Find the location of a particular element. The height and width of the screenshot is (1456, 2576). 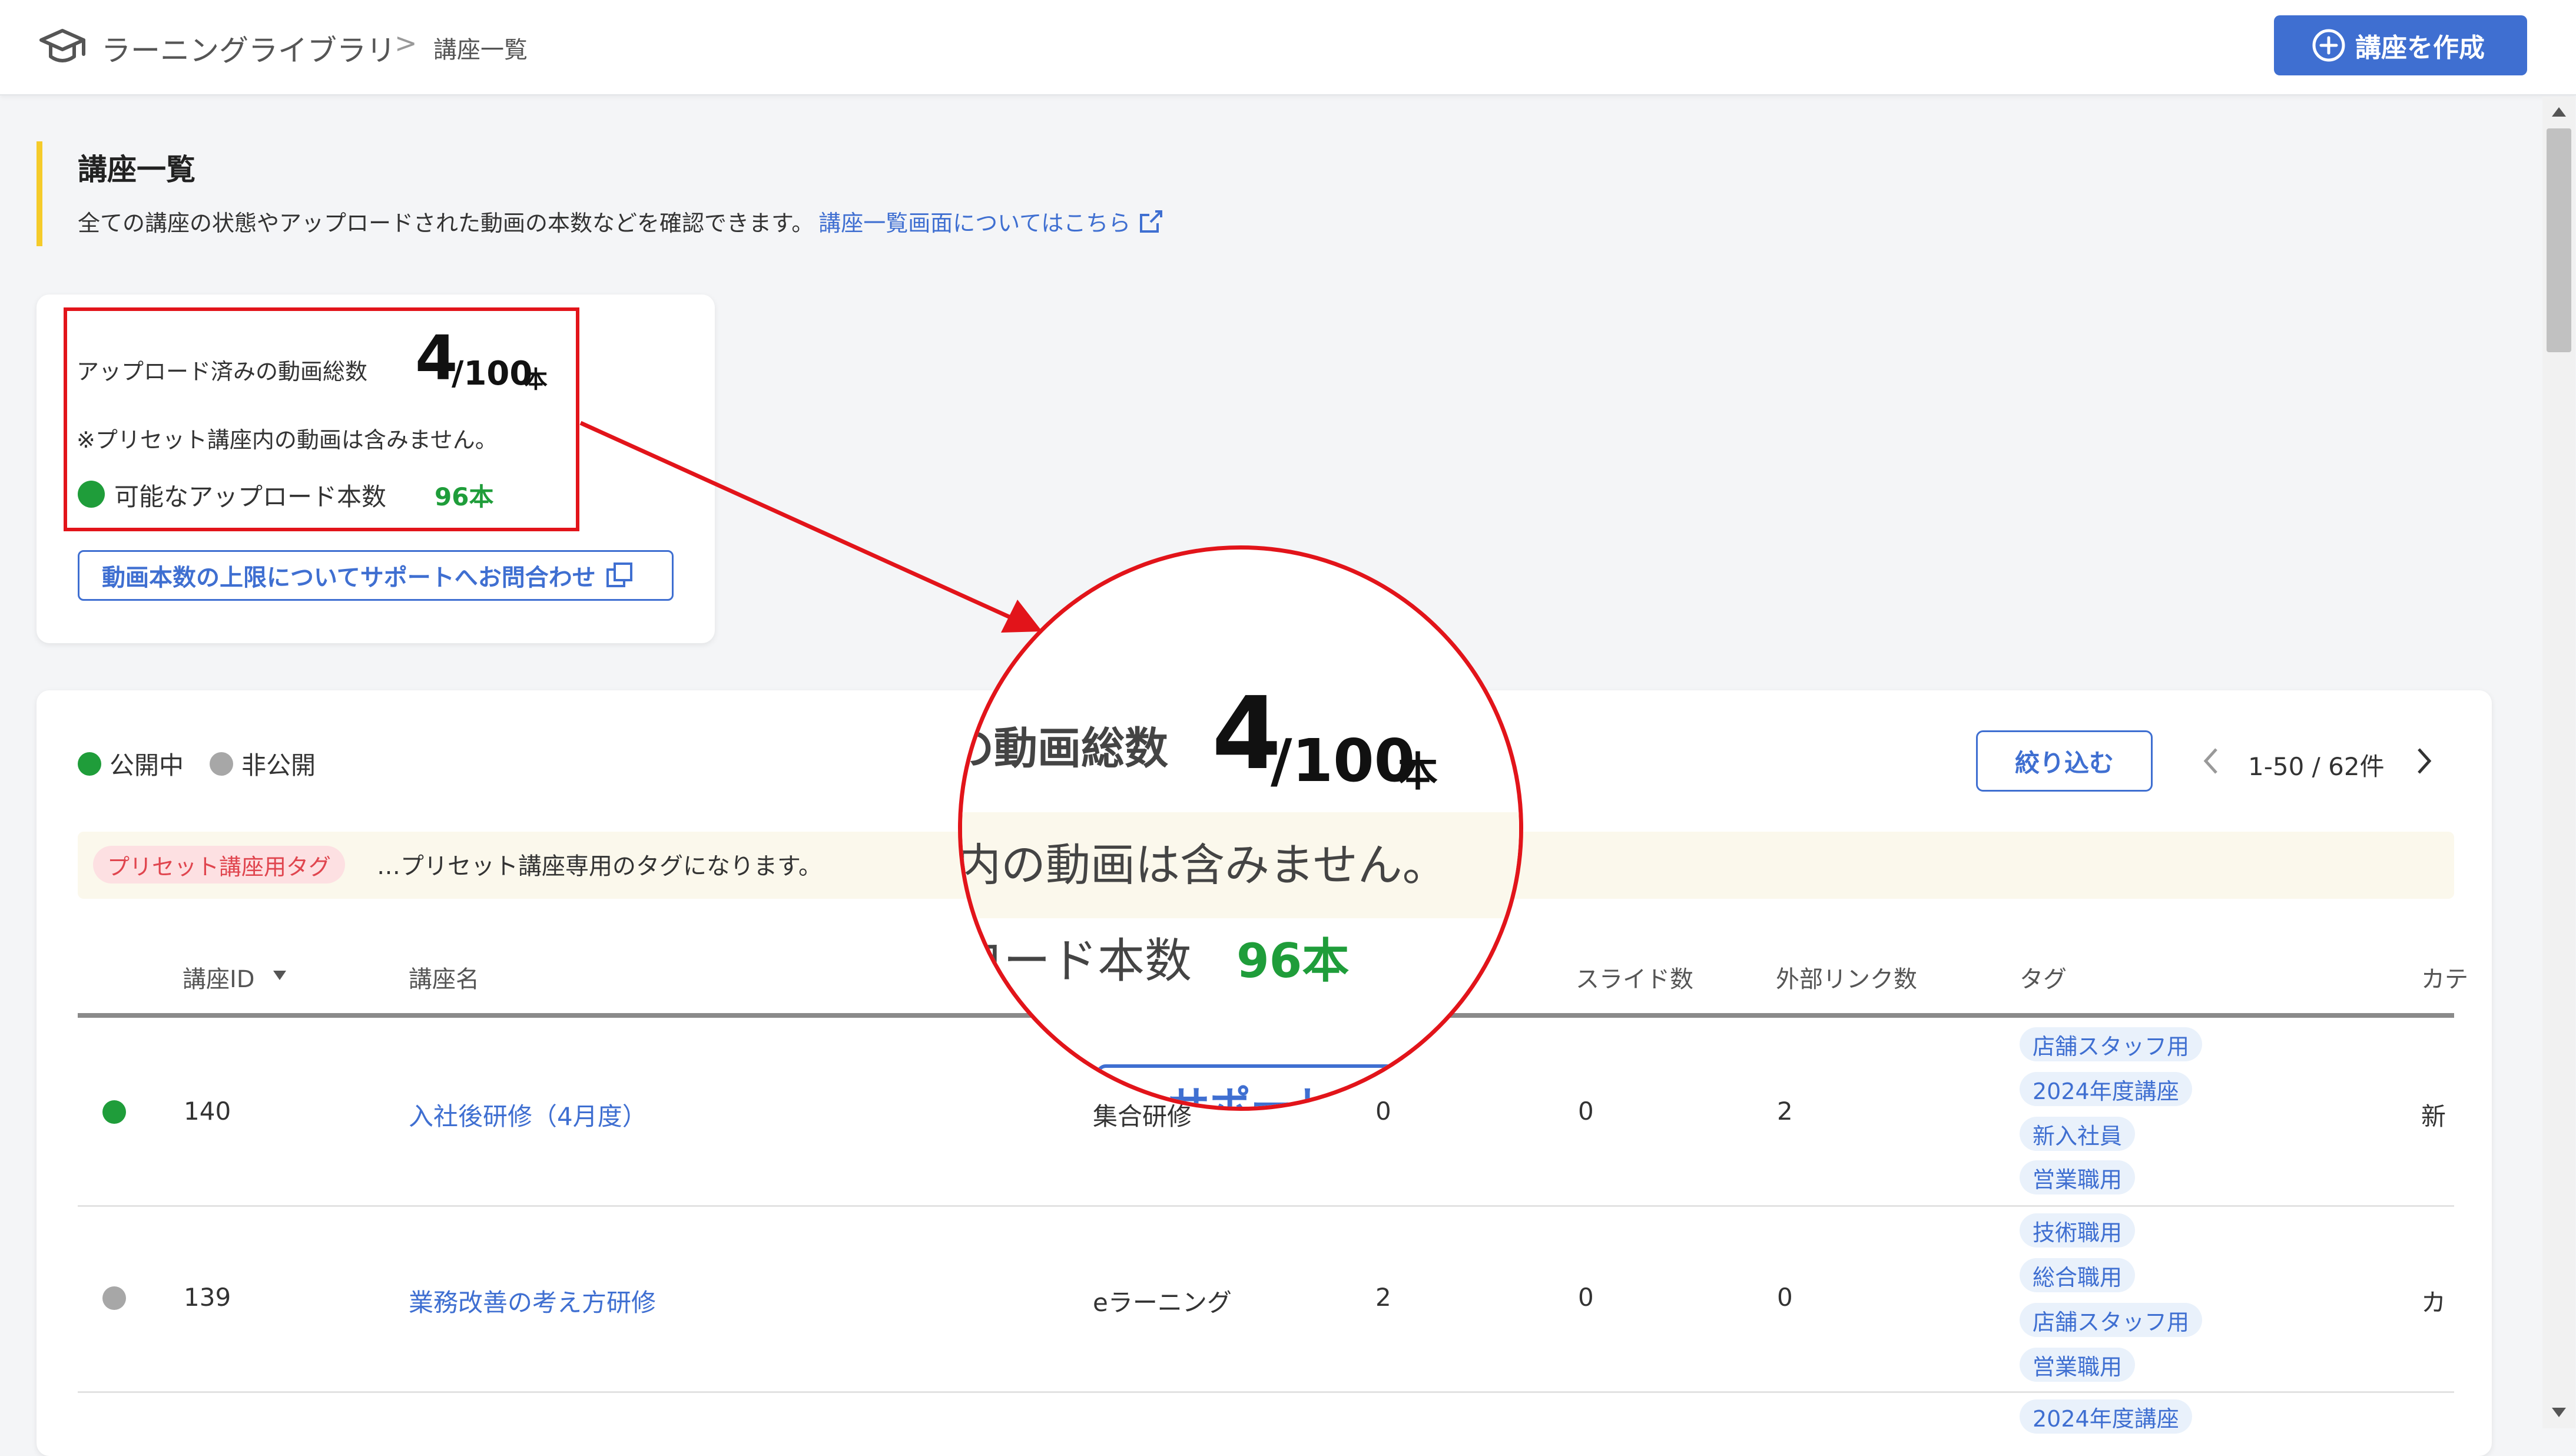

title-accent-bar is located at coordinates (39, 193).